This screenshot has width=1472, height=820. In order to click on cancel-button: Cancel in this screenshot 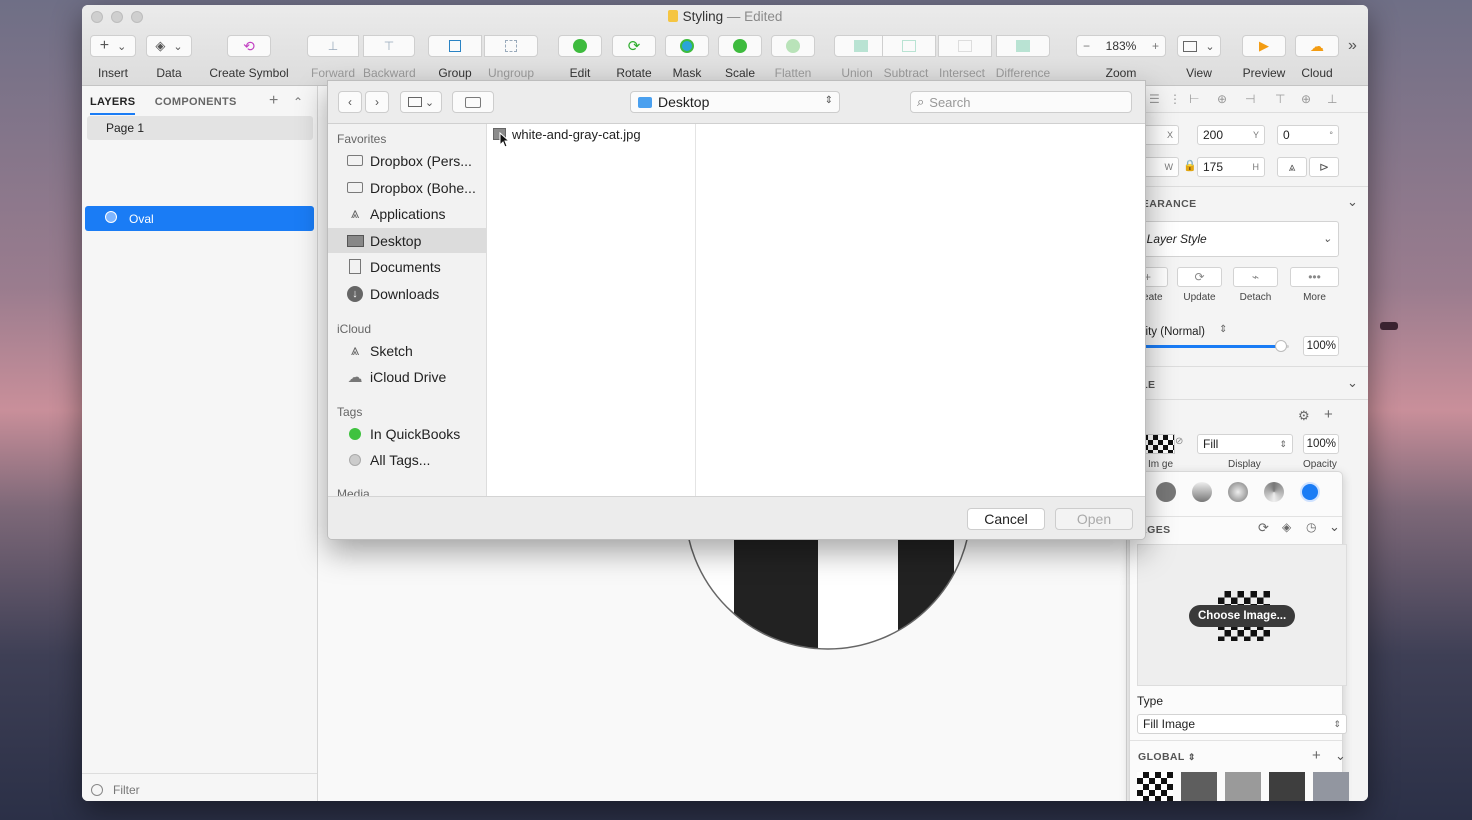, I will do `click(1006, 519)`.